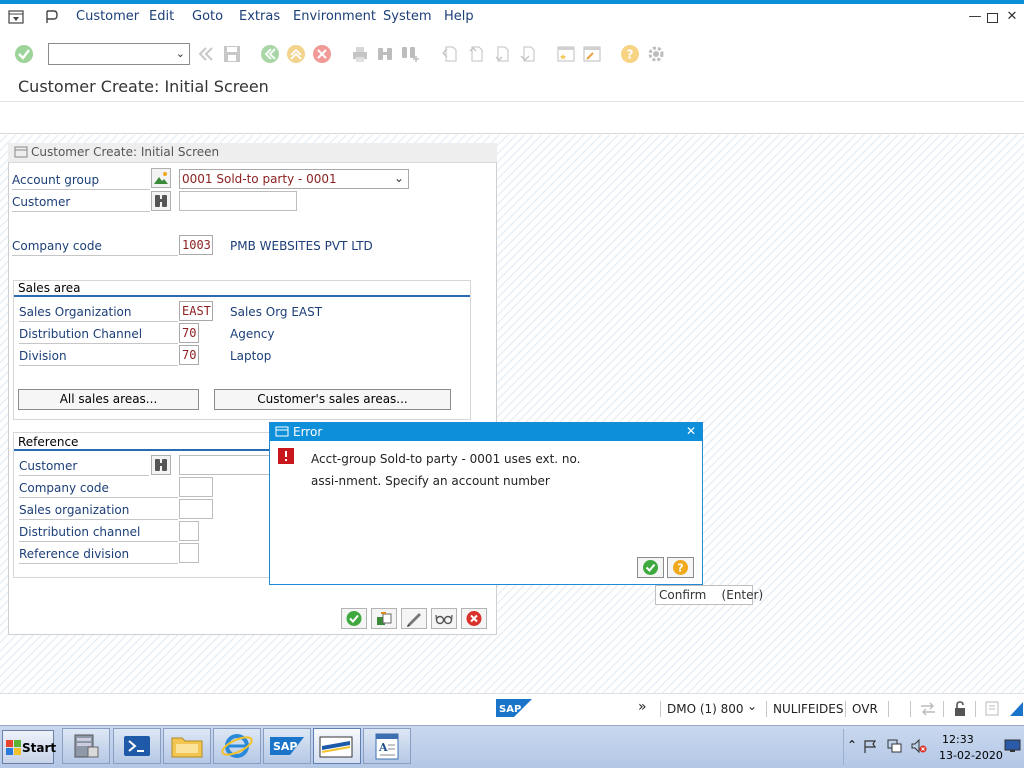  I want to click on taskbar-internet-explorer, so click(237, 746).